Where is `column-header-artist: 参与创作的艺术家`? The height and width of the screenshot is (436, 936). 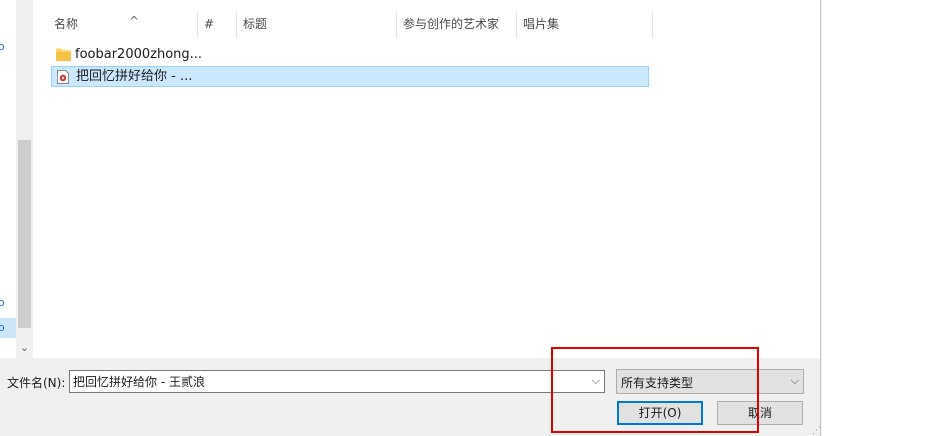
column-header-artist: 参与创作的艺术家 is located at coordinates (456, 24).